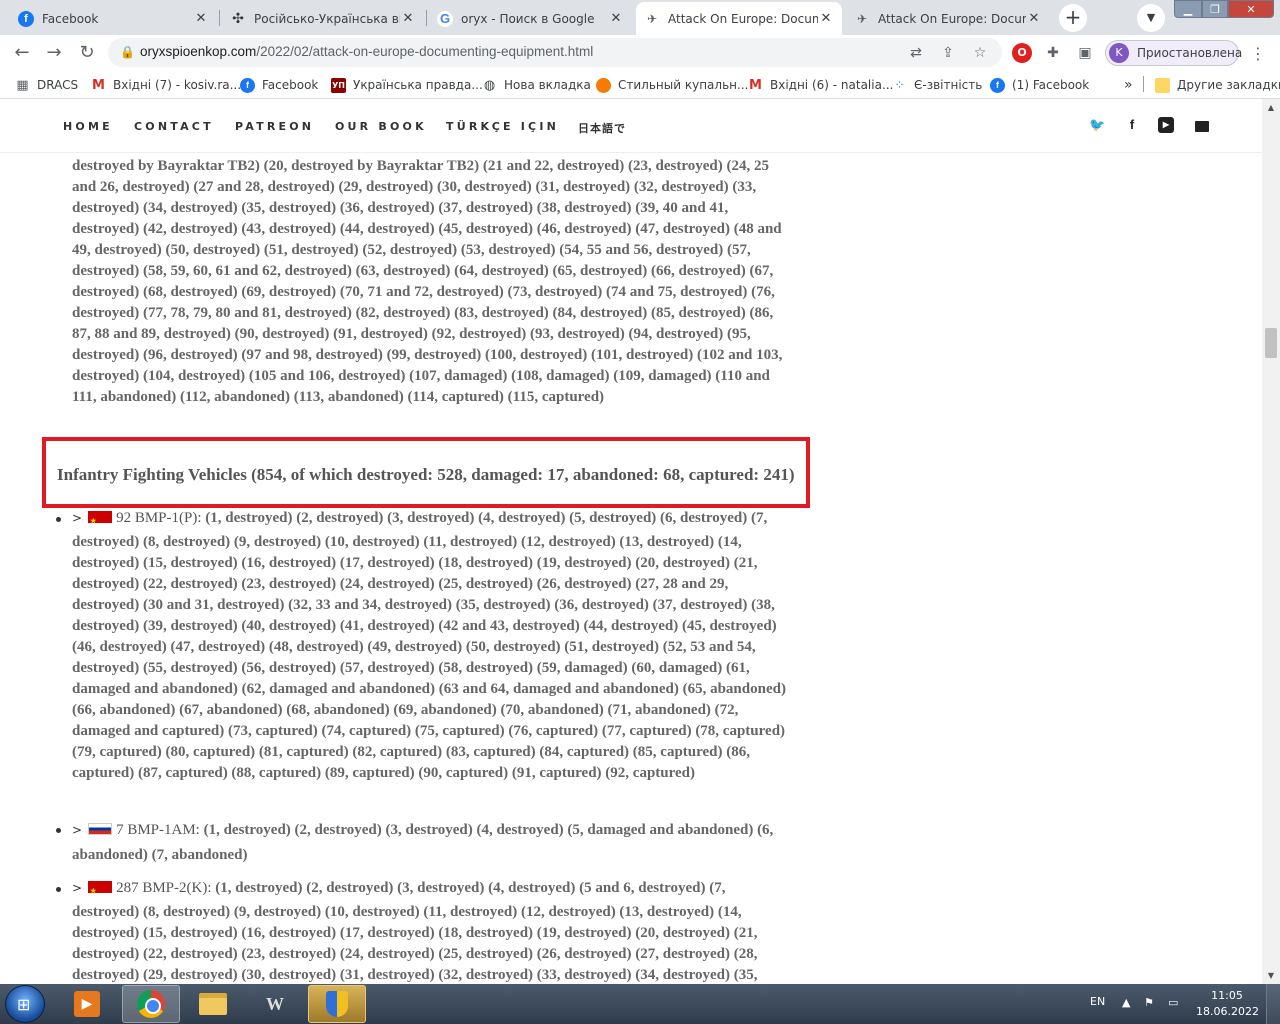 The image size is (1280, 1024). What do you see at coordinates (1190, 53) in the screenshot?
I see `profile-label: Приостановлена` at bounding box center [1190, 53].